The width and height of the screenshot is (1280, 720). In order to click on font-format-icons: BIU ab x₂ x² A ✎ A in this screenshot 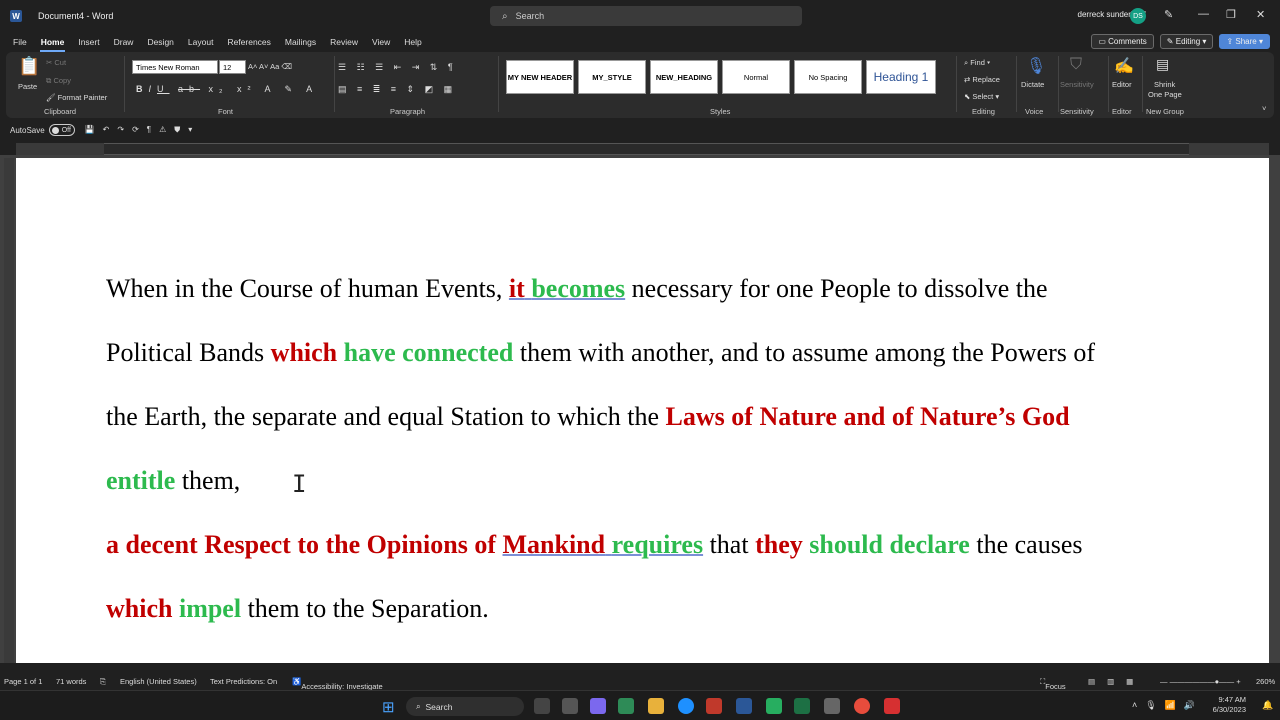, I will do `click(227, 89)`.